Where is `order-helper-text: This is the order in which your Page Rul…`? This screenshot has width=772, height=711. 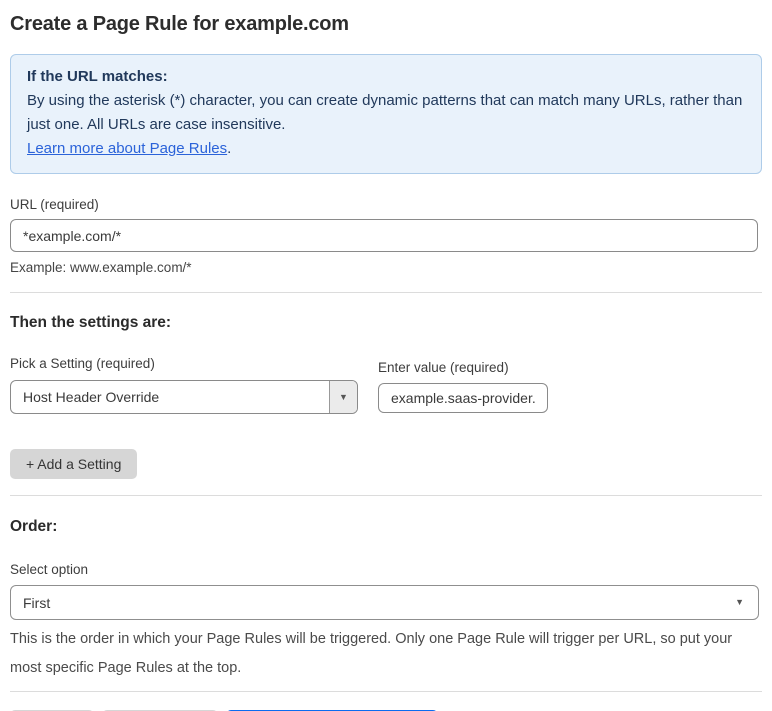 order-helper-text: This is the order in which your Page Rul… is located at coordinates (371, 653).